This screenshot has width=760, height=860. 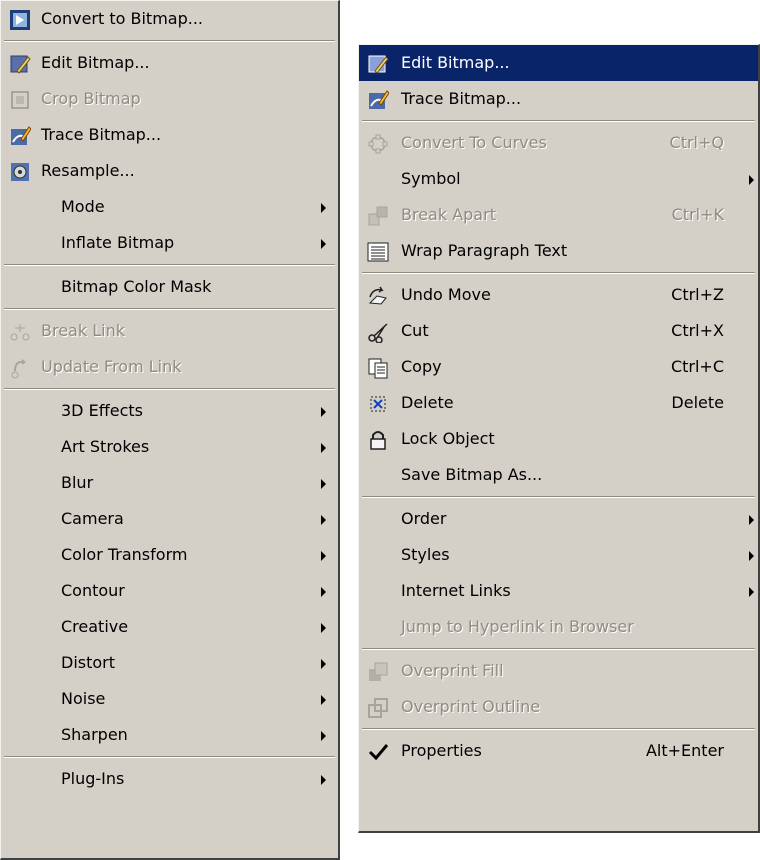 I want to click on menu-item-label: Overprint Fill, so click(x=452, y=670).